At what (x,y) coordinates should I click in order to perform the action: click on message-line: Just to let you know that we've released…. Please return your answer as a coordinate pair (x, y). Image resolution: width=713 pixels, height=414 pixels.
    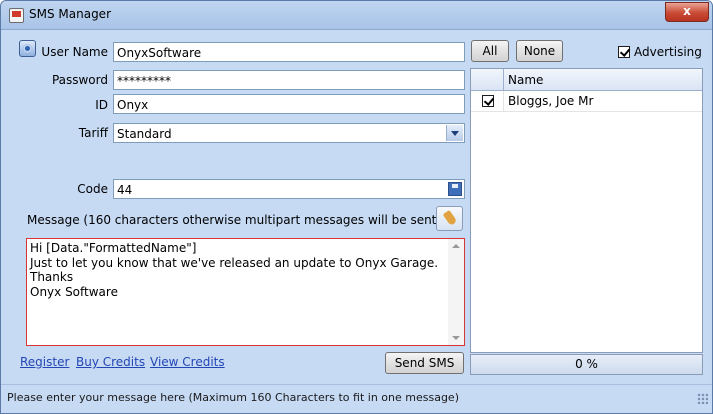
    Looking at the image, I should click on (234, 262).